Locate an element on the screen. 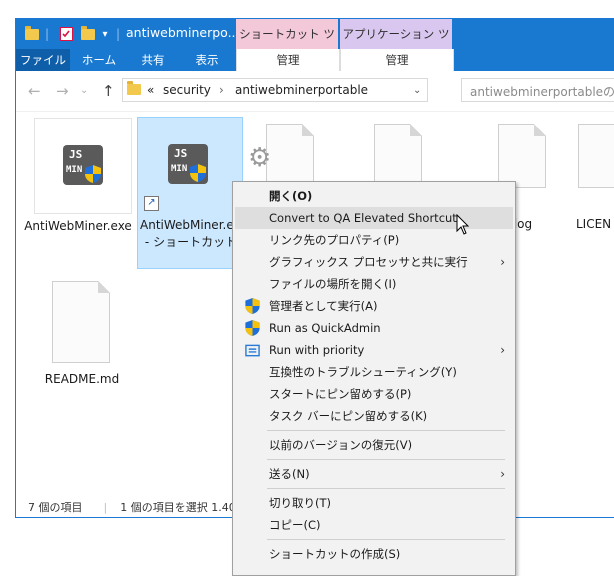 This screenshot has width=614, height=576. address-overflow: « is located at coordinates (150, 90).